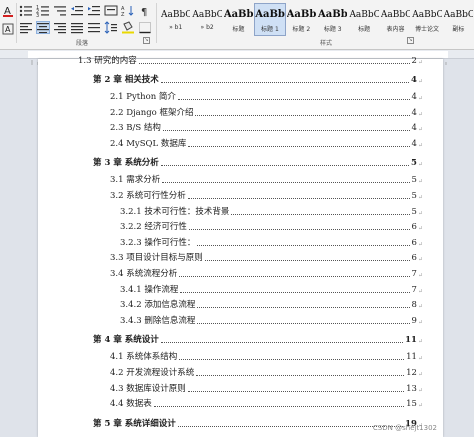  I want to click on styles-dialog-launcher-icon: ↘, so click(410, 40).